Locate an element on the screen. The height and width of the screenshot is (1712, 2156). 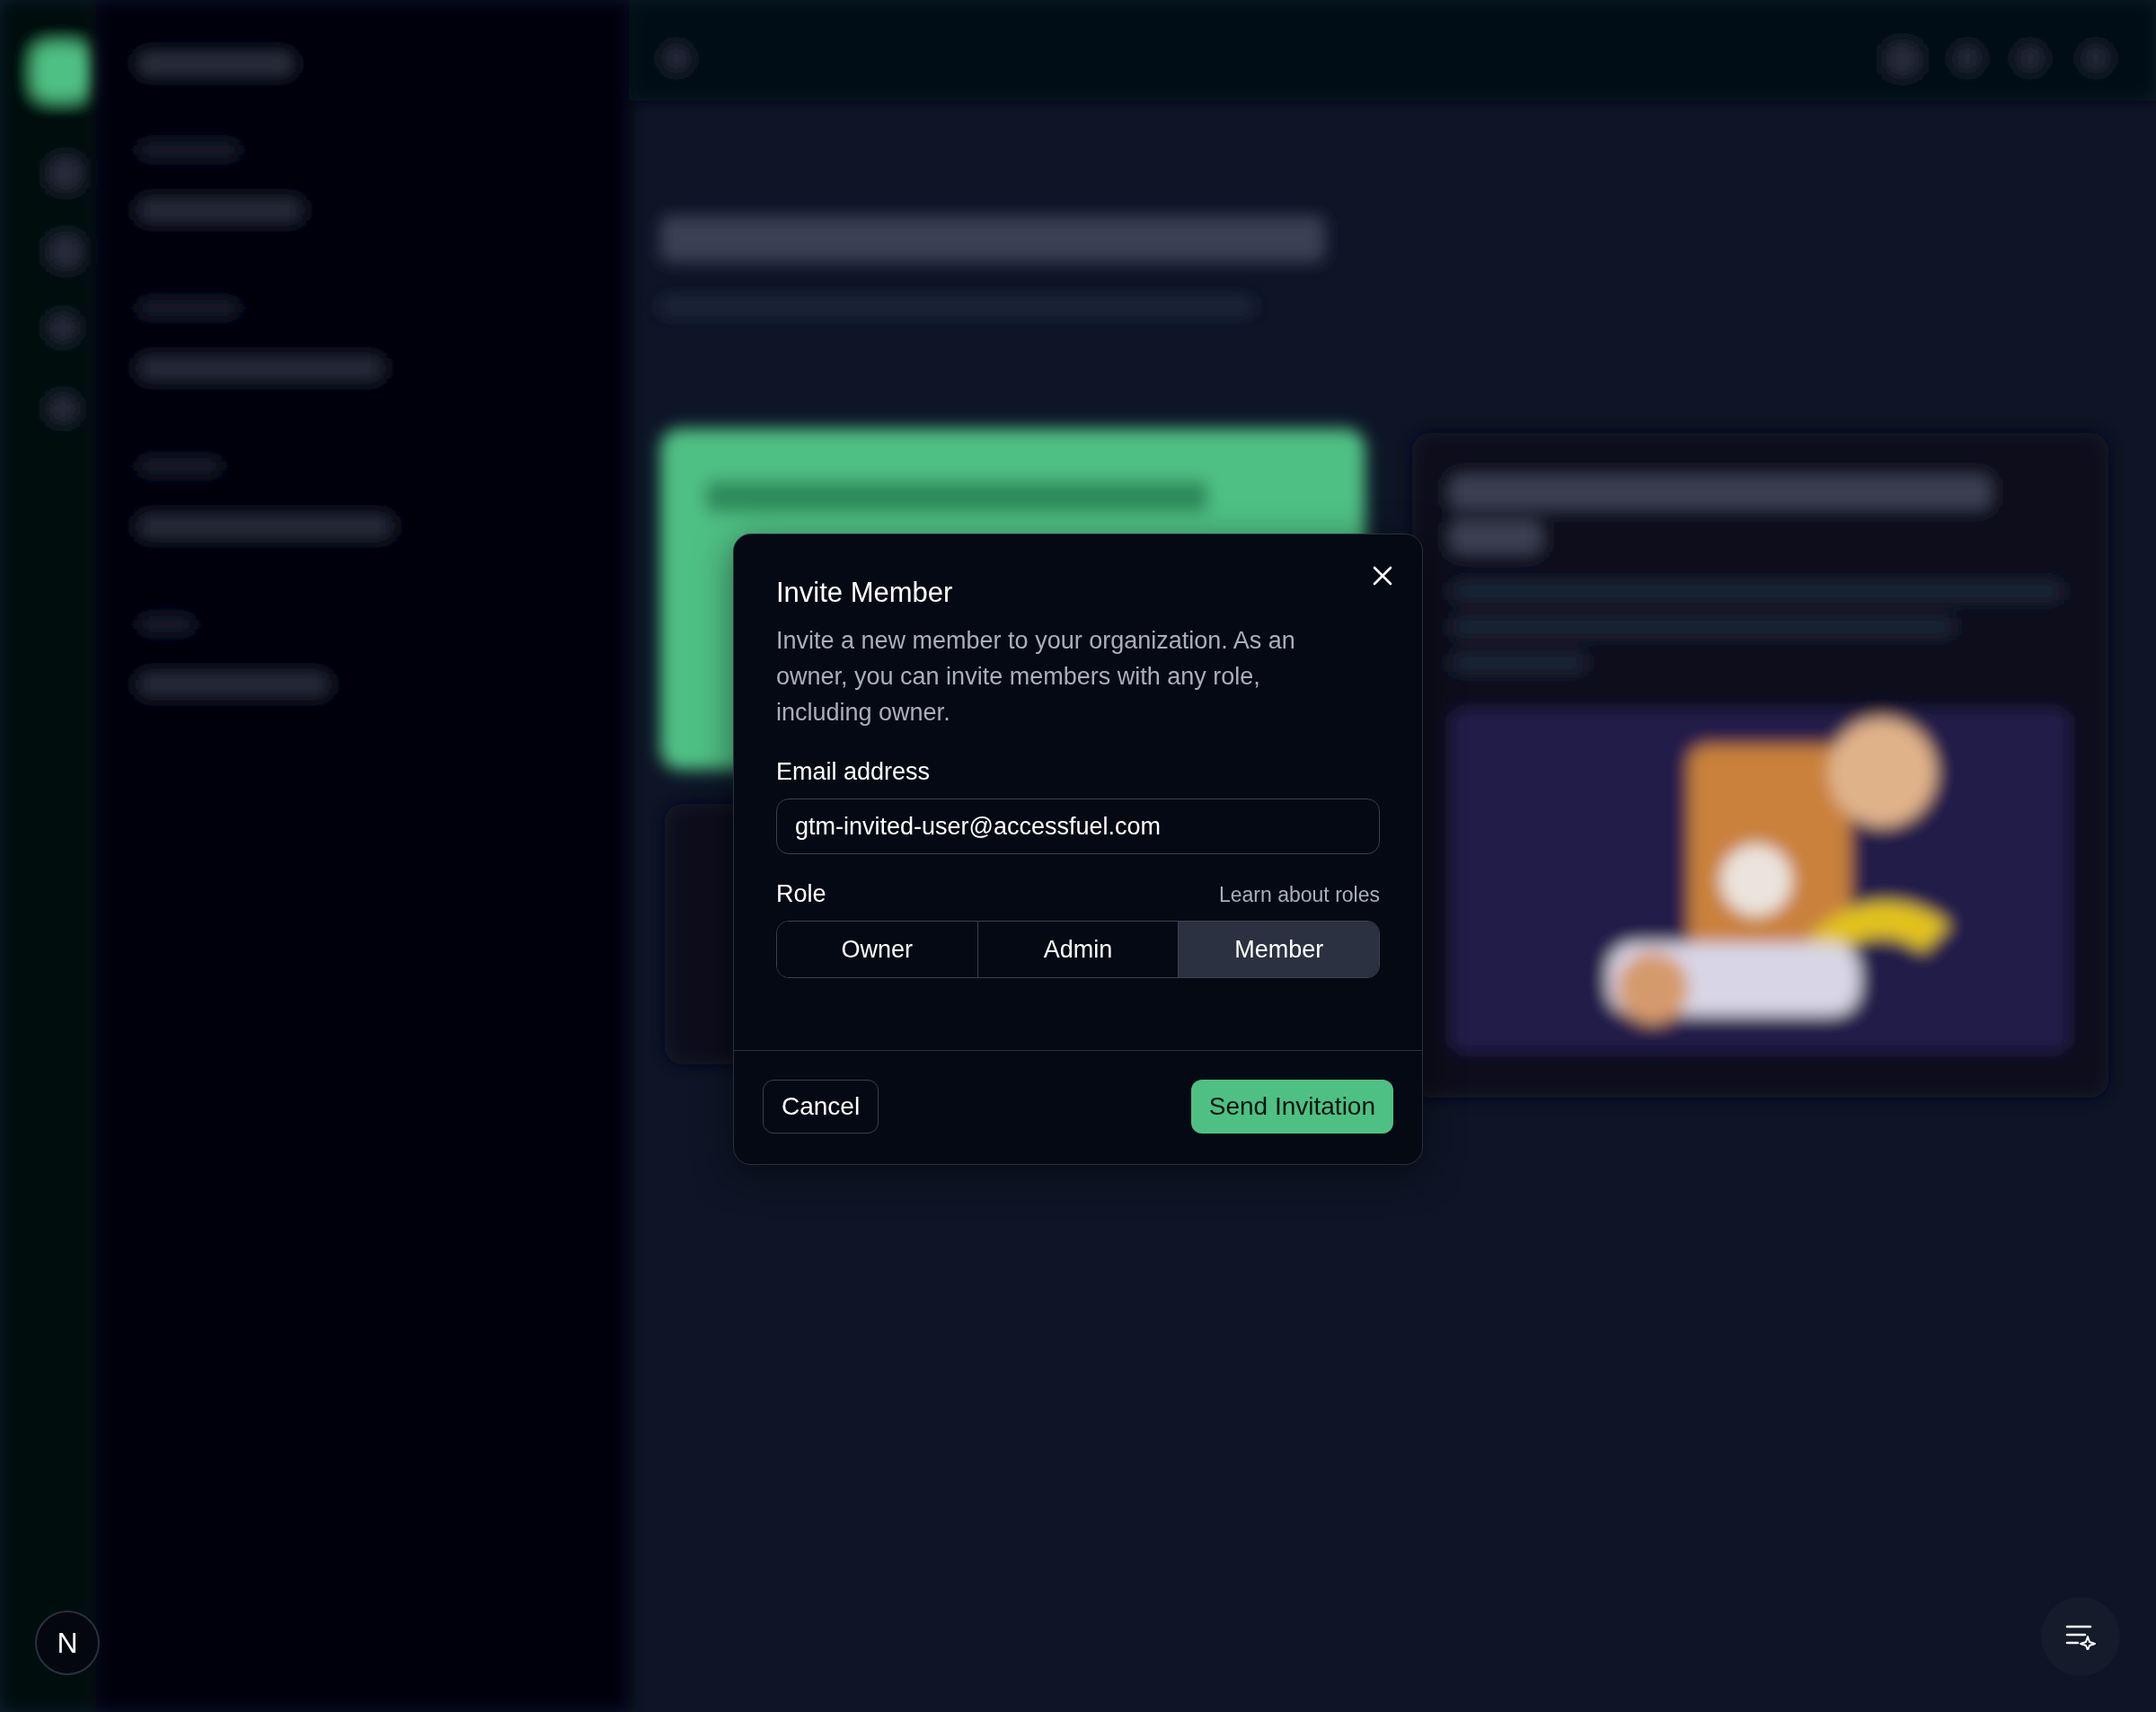
dialog-description: Invite a new member to your organization. As an owner, you can invite members with any role, including owner. is located at coordinates (1036, 677).